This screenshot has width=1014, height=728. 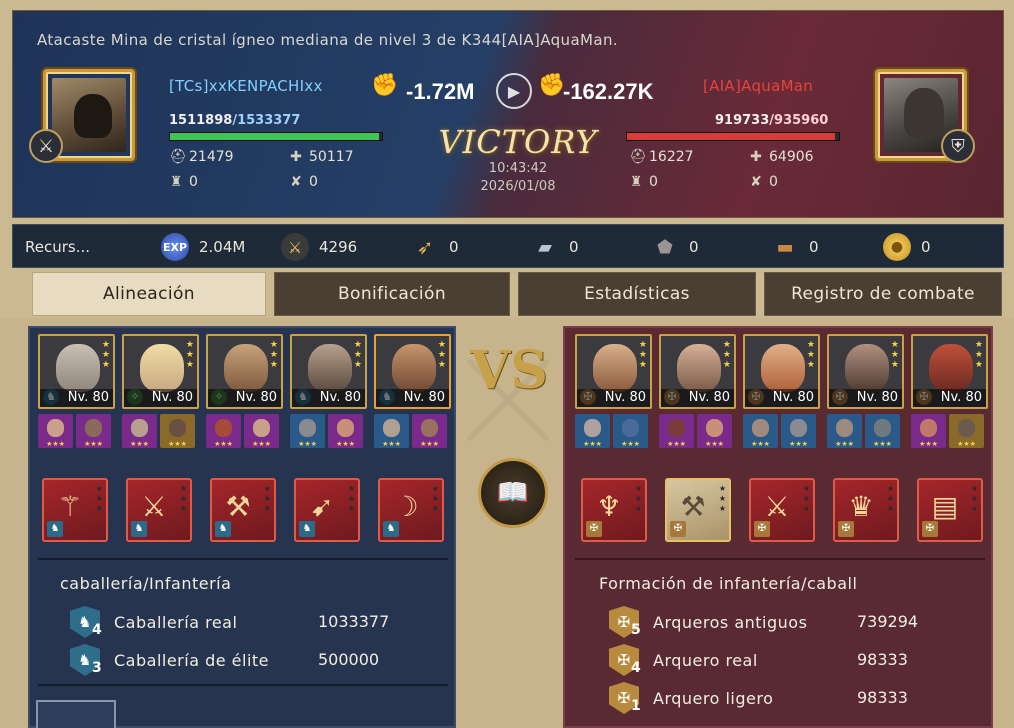 I want to click on defender-equip-3: ⚔ ★ ★ ★ ✠, so click(x=782, y=510).